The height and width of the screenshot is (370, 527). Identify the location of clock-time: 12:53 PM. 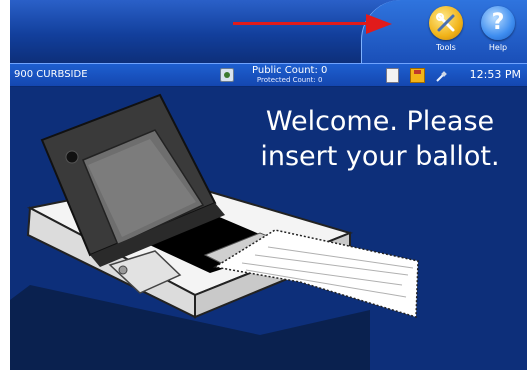
(495, 74).